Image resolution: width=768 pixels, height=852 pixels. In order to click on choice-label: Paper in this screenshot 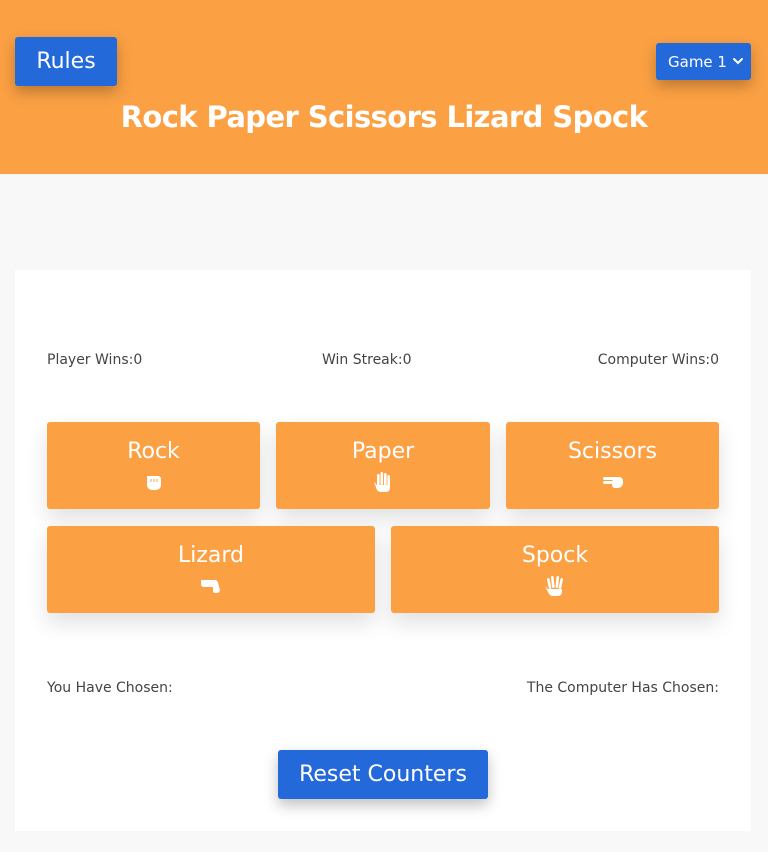, I will do `click(383, 451)`.